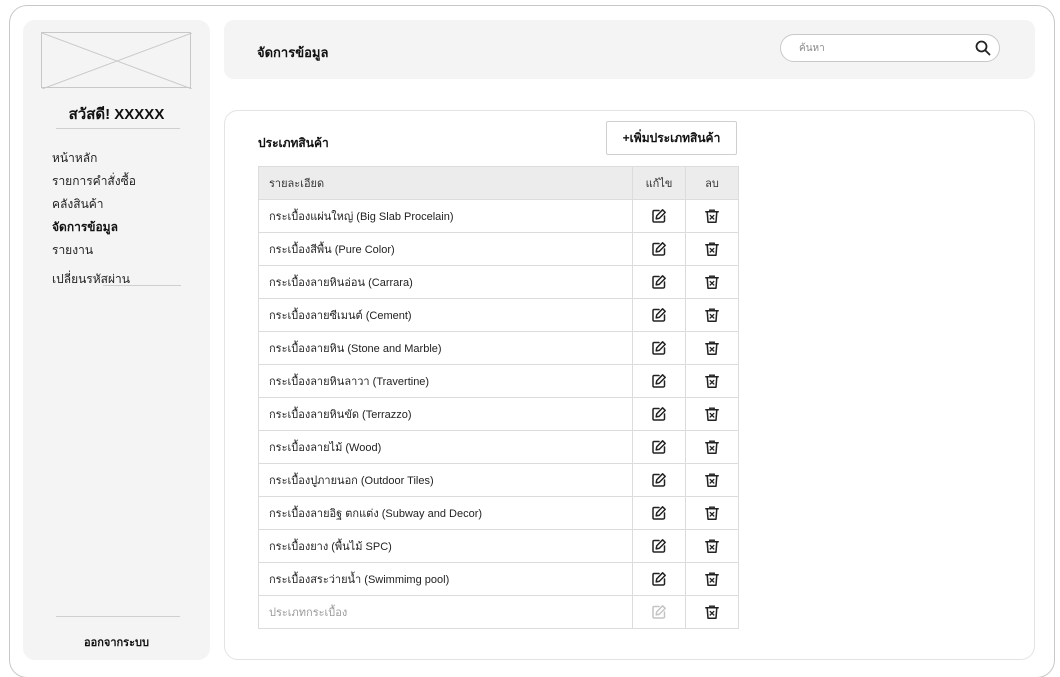 The height and width of the screenshot is (677, 1060). Describe the element at coordinates (445, 546) in the screenshot. I see `category-name: กระเบื้องยาง (พื้นไม้ SPC)` at that location.